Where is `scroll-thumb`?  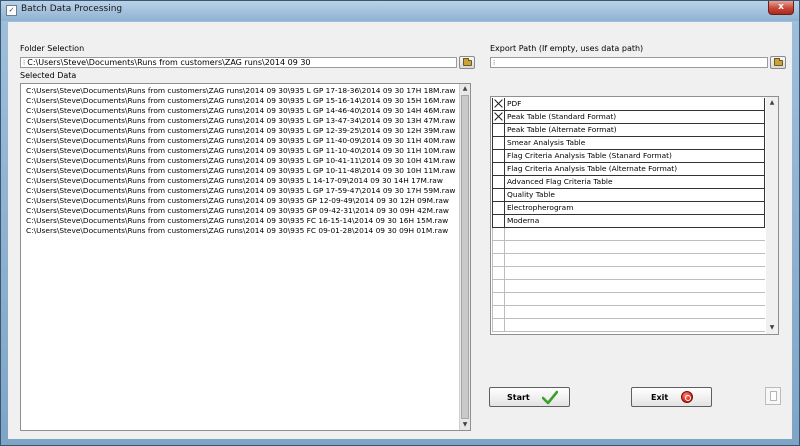
scroll-thumb is located at coordinates (465, 257).